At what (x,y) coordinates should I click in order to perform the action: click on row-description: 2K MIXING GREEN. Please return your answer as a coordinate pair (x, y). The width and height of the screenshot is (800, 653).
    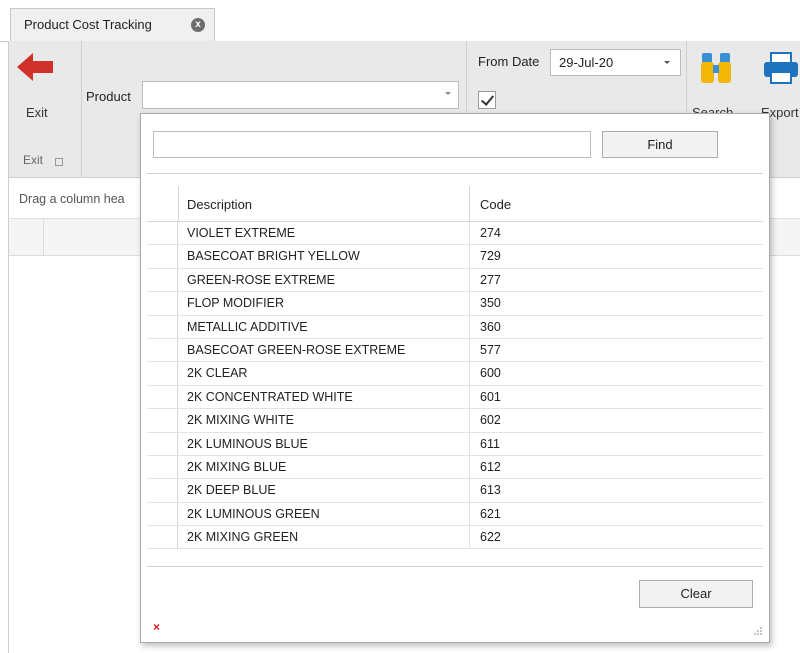
    Looking at the image, I should click on (243, 537).